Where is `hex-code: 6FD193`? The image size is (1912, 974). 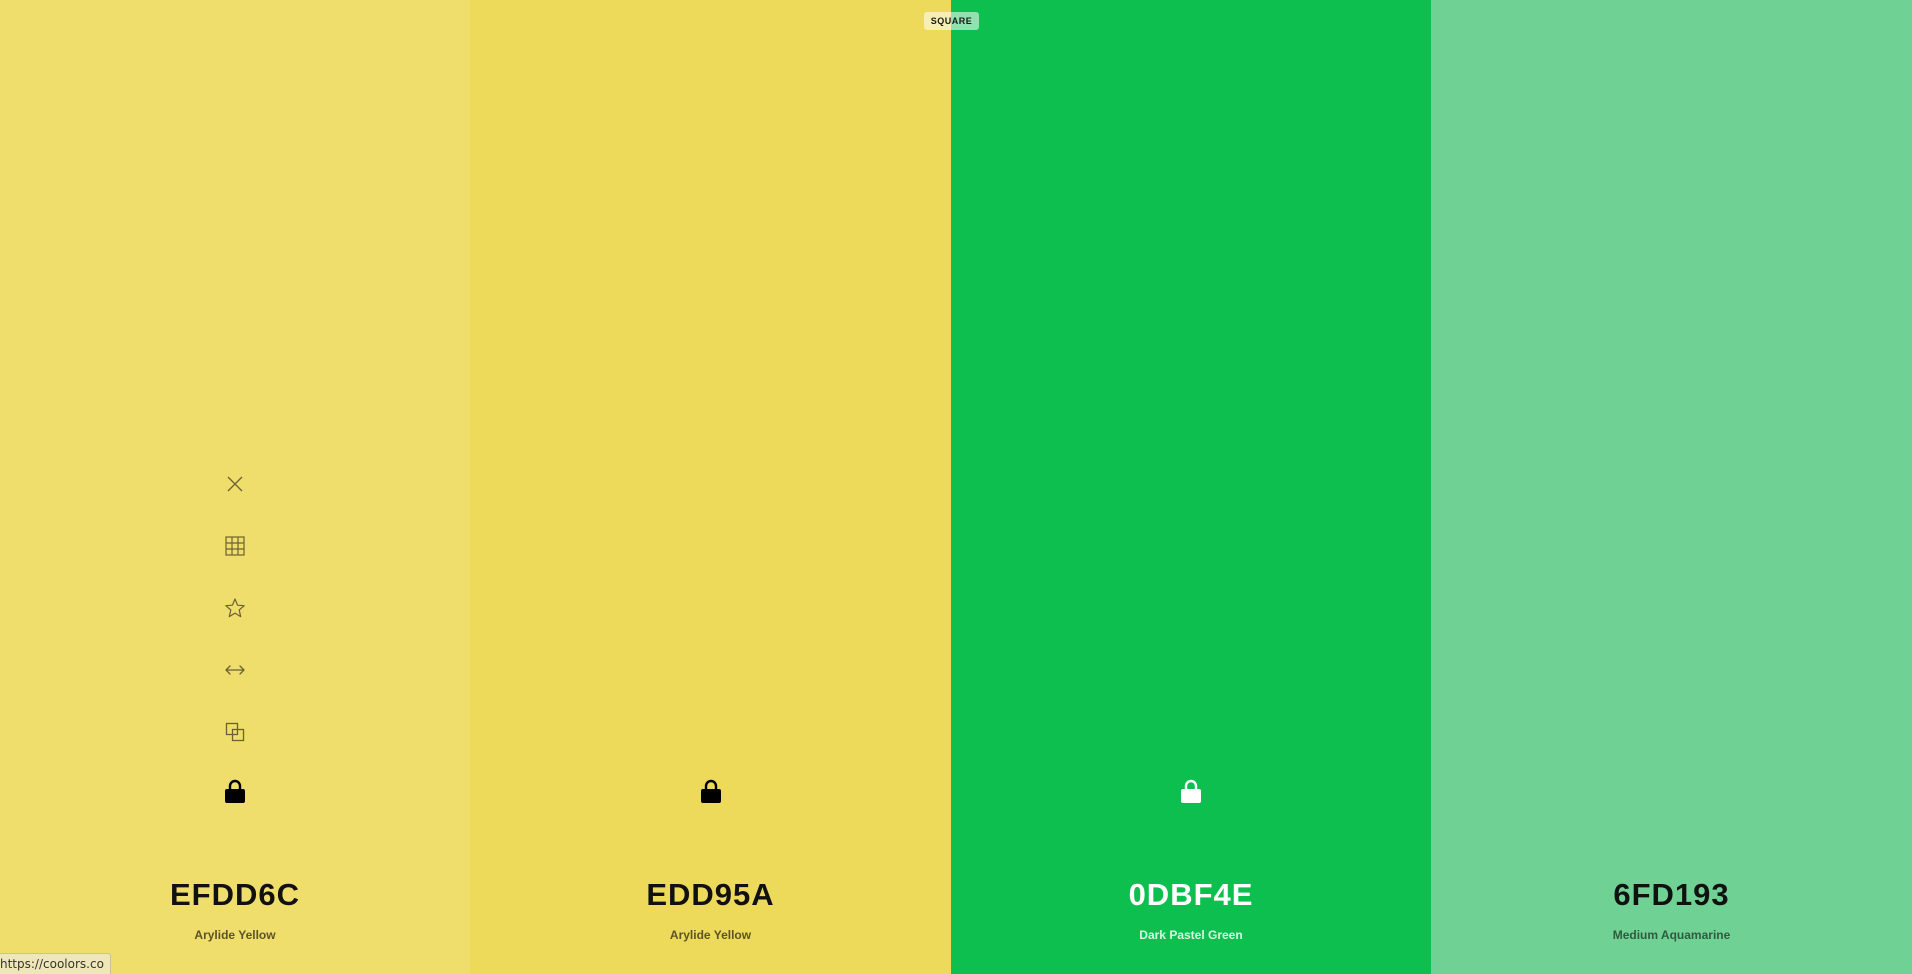 hex-code: 6FD193 is located at coordinates (1671, 895).